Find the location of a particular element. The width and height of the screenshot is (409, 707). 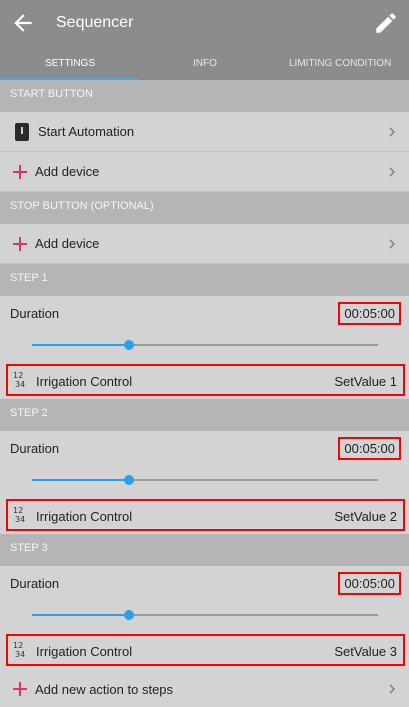

duration-block-step-3: Duration 00:05:00 is located at coordinates (204, 598).